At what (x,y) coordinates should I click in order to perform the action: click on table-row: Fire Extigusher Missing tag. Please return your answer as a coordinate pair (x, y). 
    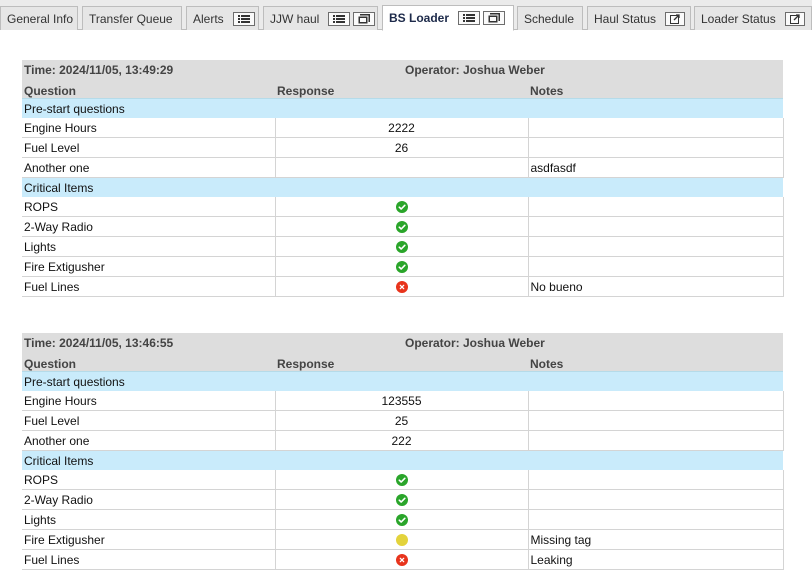
    Looking at the image, I should click on (403, 539).